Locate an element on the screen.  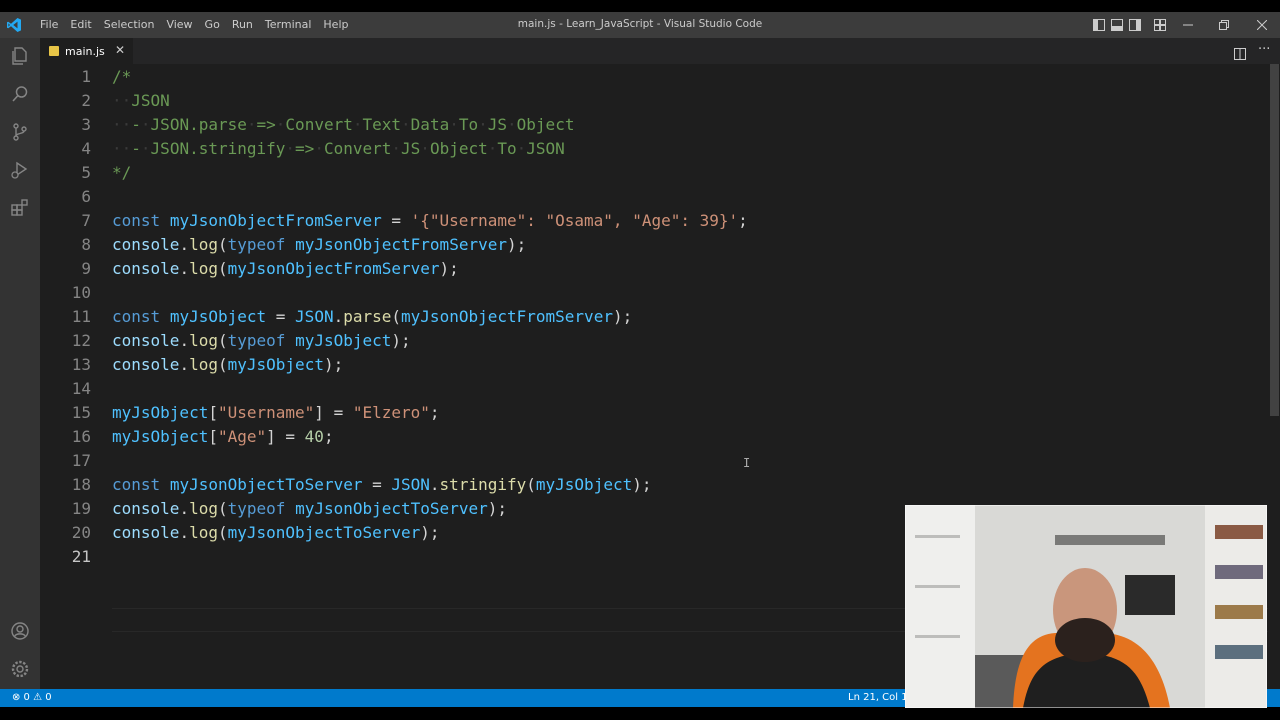
activity-bar is located at coordinates (20, 363).